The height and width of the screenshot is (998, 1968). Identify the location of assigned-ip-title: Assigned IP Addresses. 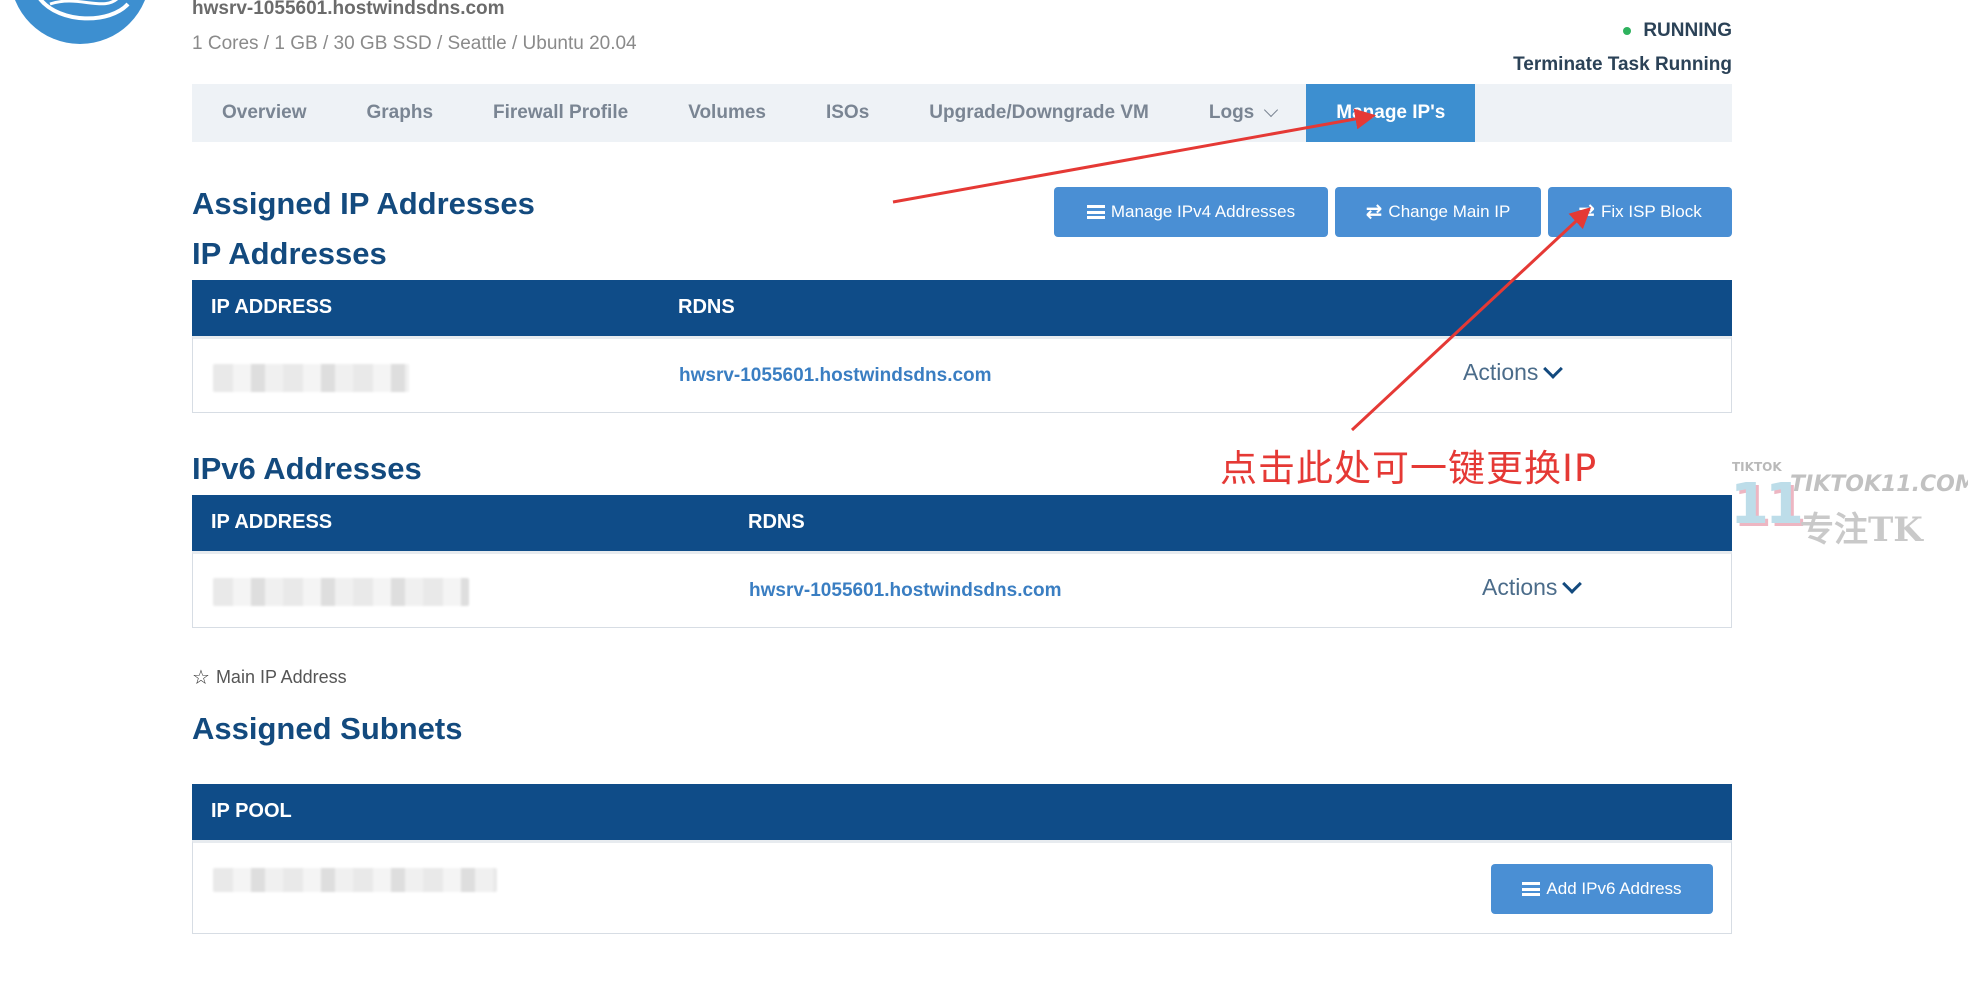
(363, 203).